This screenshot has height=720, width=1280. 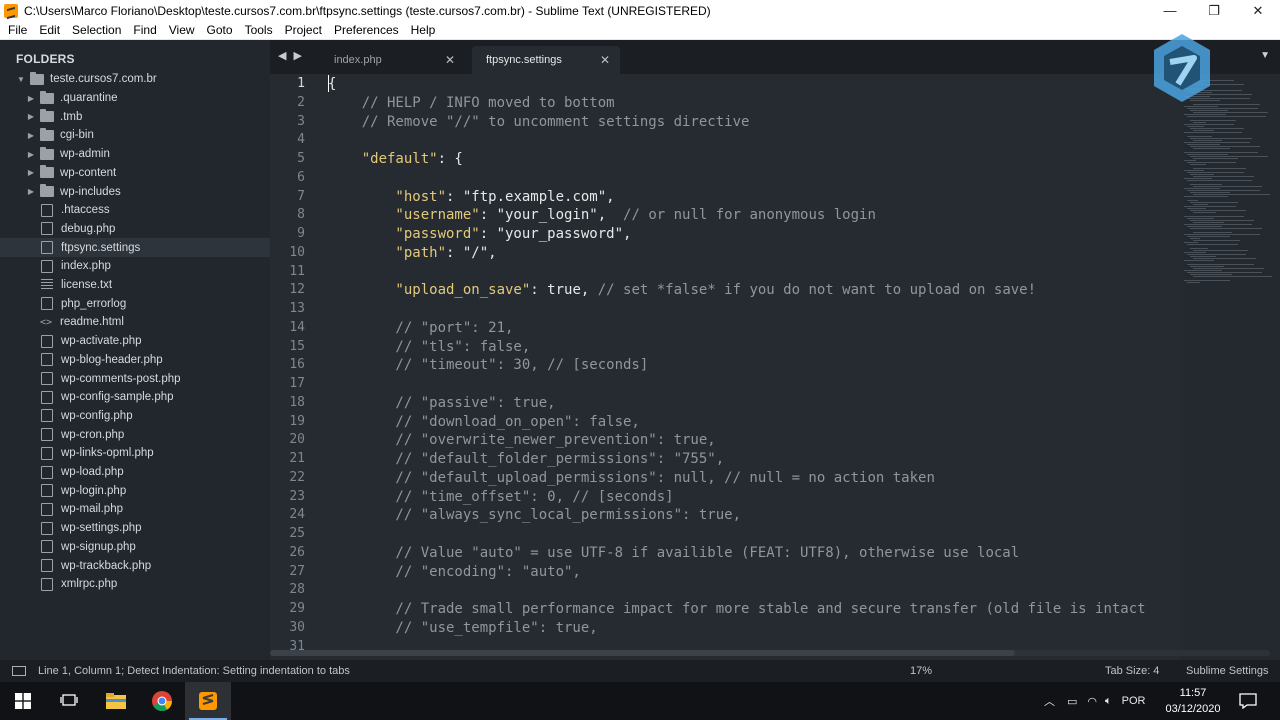 I want to click on notifications-button, so click(x=1248, y=701).